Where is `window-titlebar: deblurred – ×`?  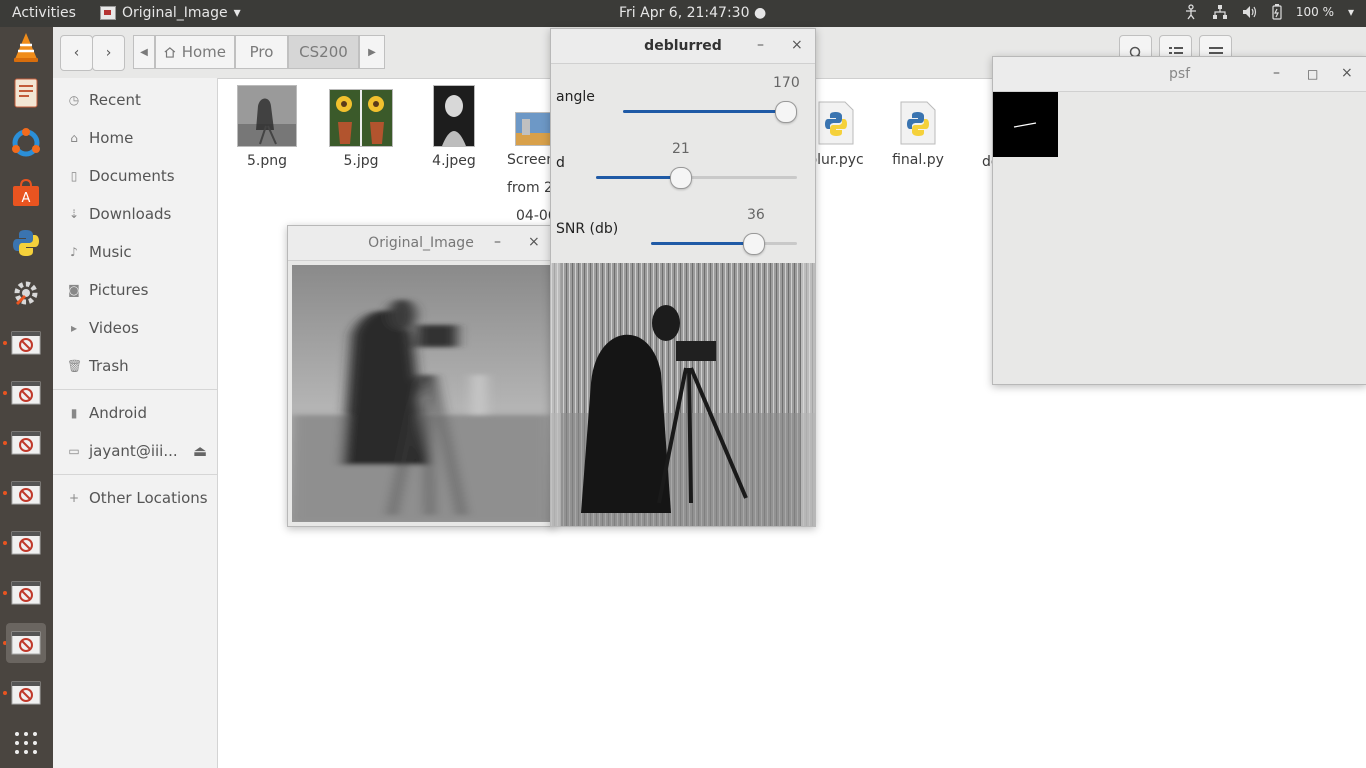
window-titlebar: deblurred – × is located at coordinates (683, 46).